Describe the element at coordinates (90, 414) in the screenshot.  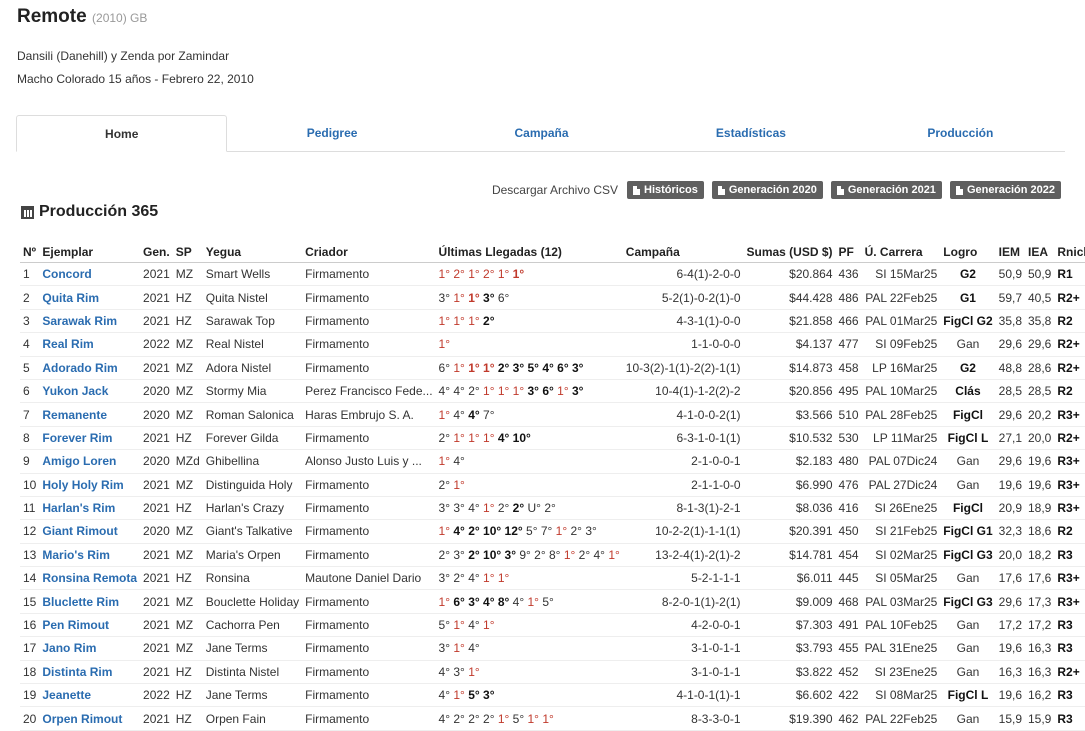
I see `horse-link: Remanente` at that location.